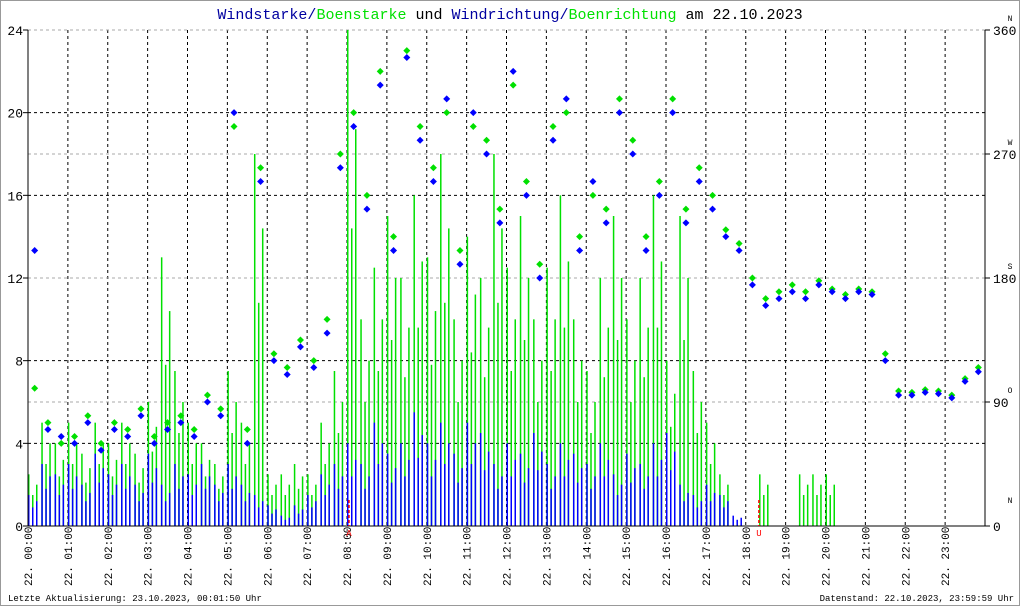 Image resolution: width=1020 pixels, height=606 pixels. I want to click on right-tick-label: 360, so click(1004, 31).